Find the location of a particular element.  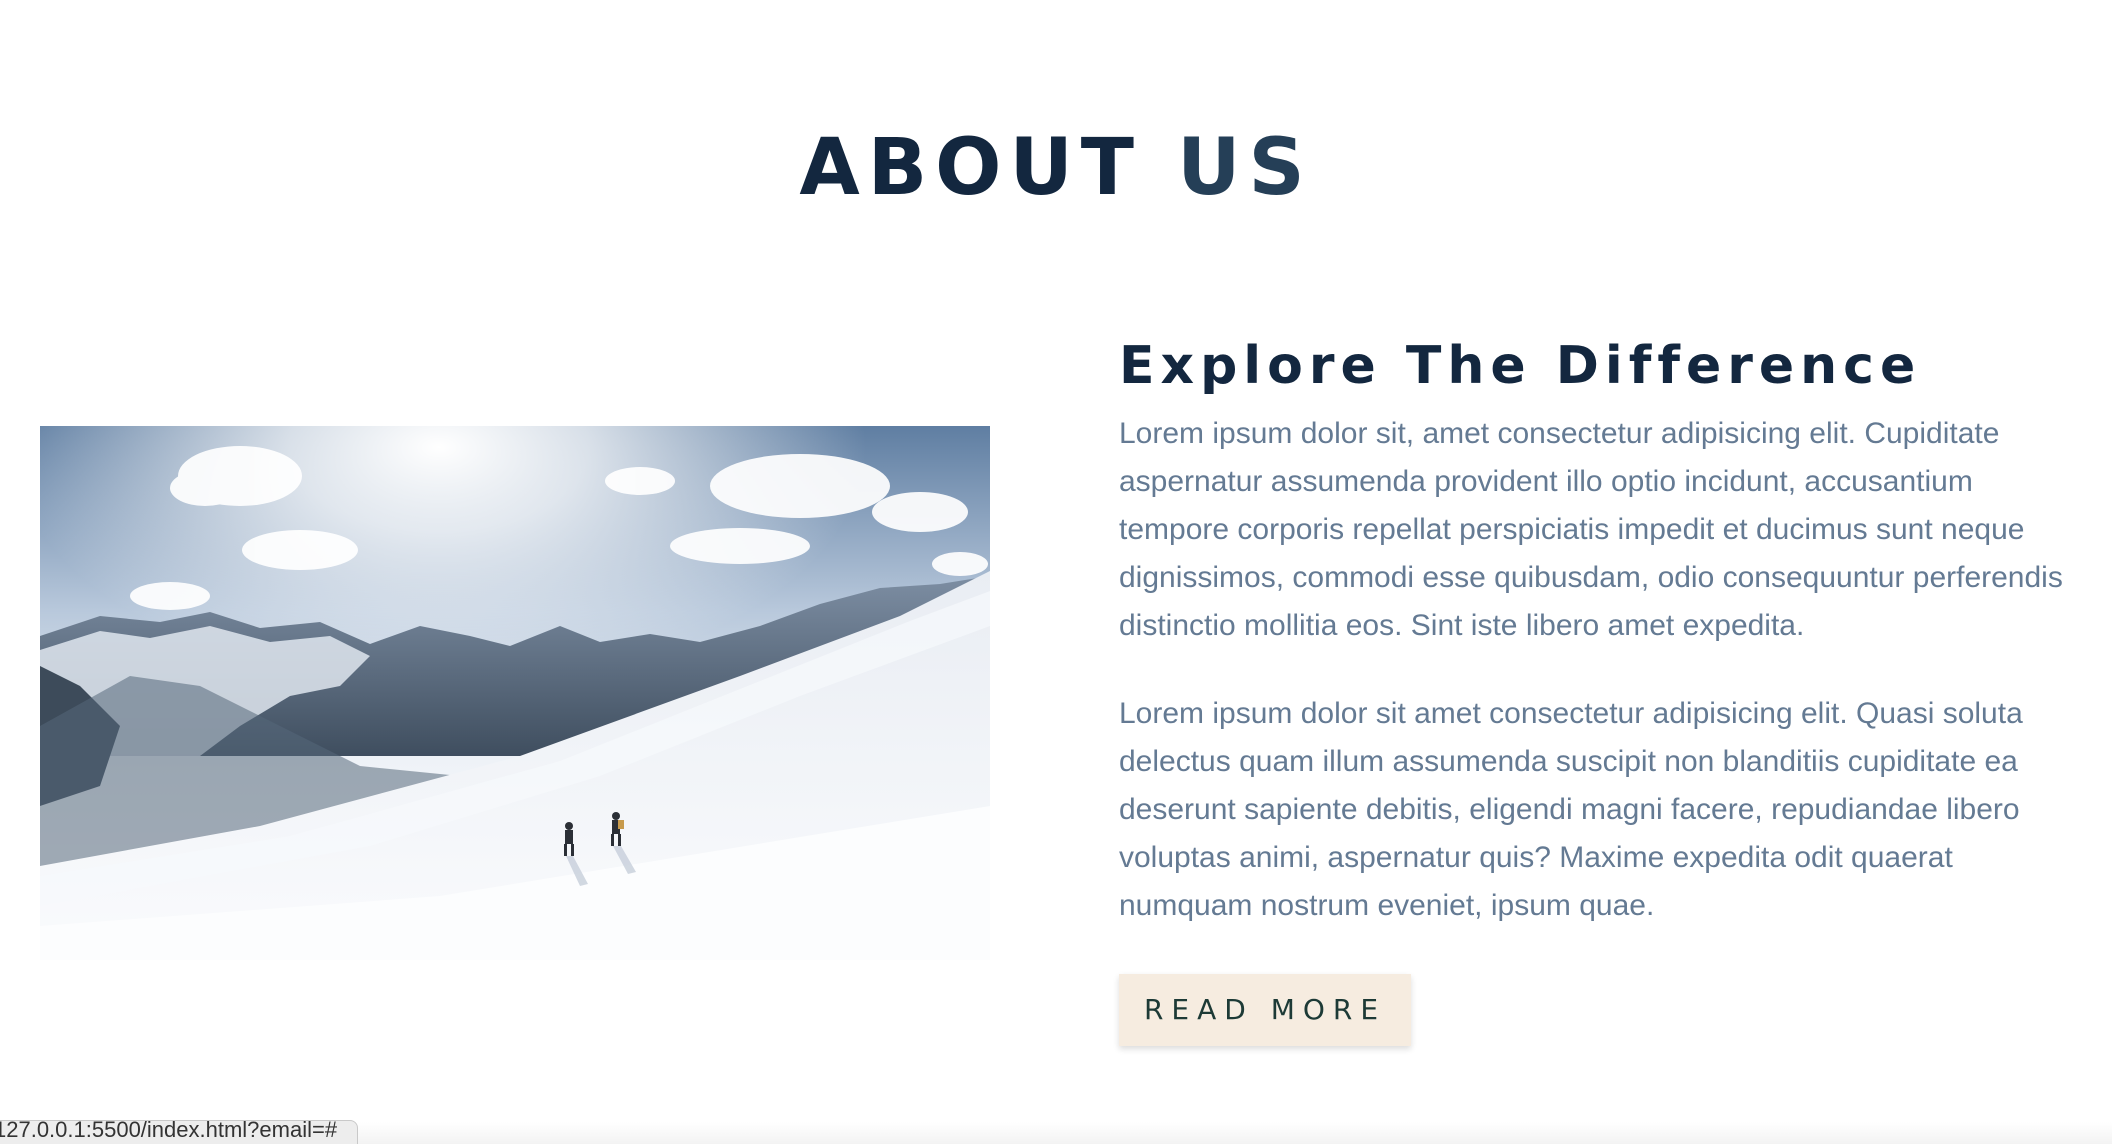

status-bar-url: 127.0.0.1:5500/index.html?email=# is located at coordinates (179, 1132).